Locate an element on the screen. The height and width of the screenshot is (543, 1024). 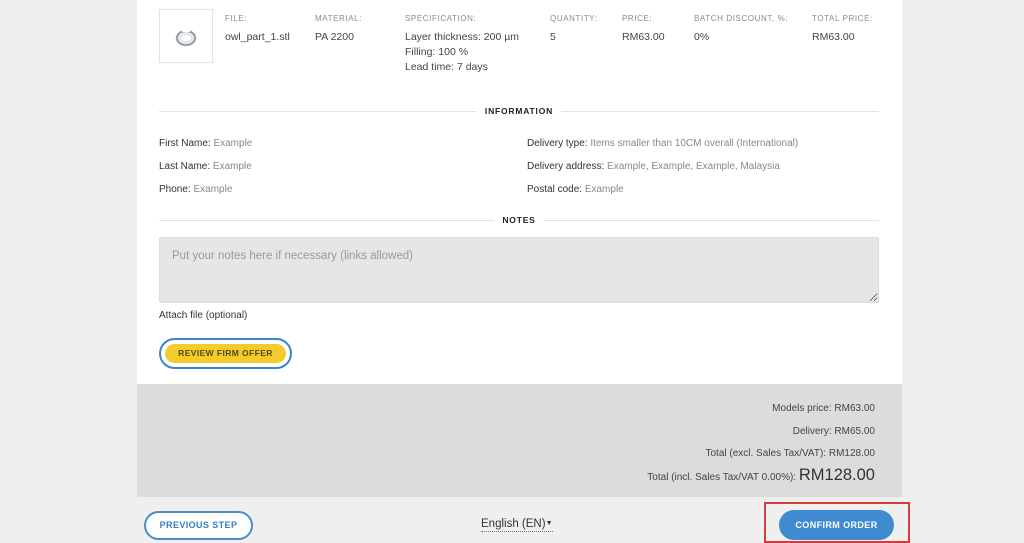
file-label: FILE: is located at coordinates (236, 18).